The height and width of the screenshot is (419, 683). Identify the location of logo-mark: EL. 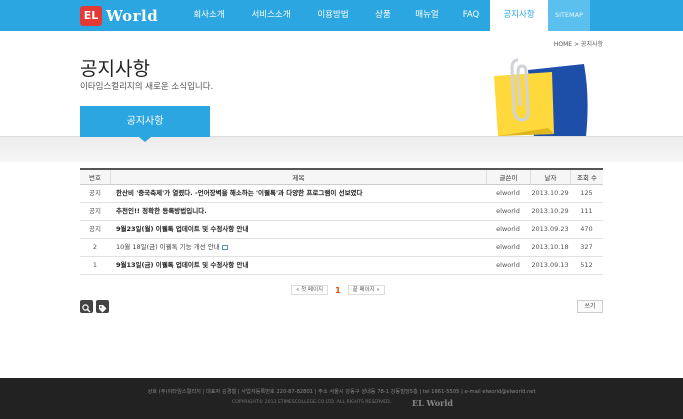
(91, 15).